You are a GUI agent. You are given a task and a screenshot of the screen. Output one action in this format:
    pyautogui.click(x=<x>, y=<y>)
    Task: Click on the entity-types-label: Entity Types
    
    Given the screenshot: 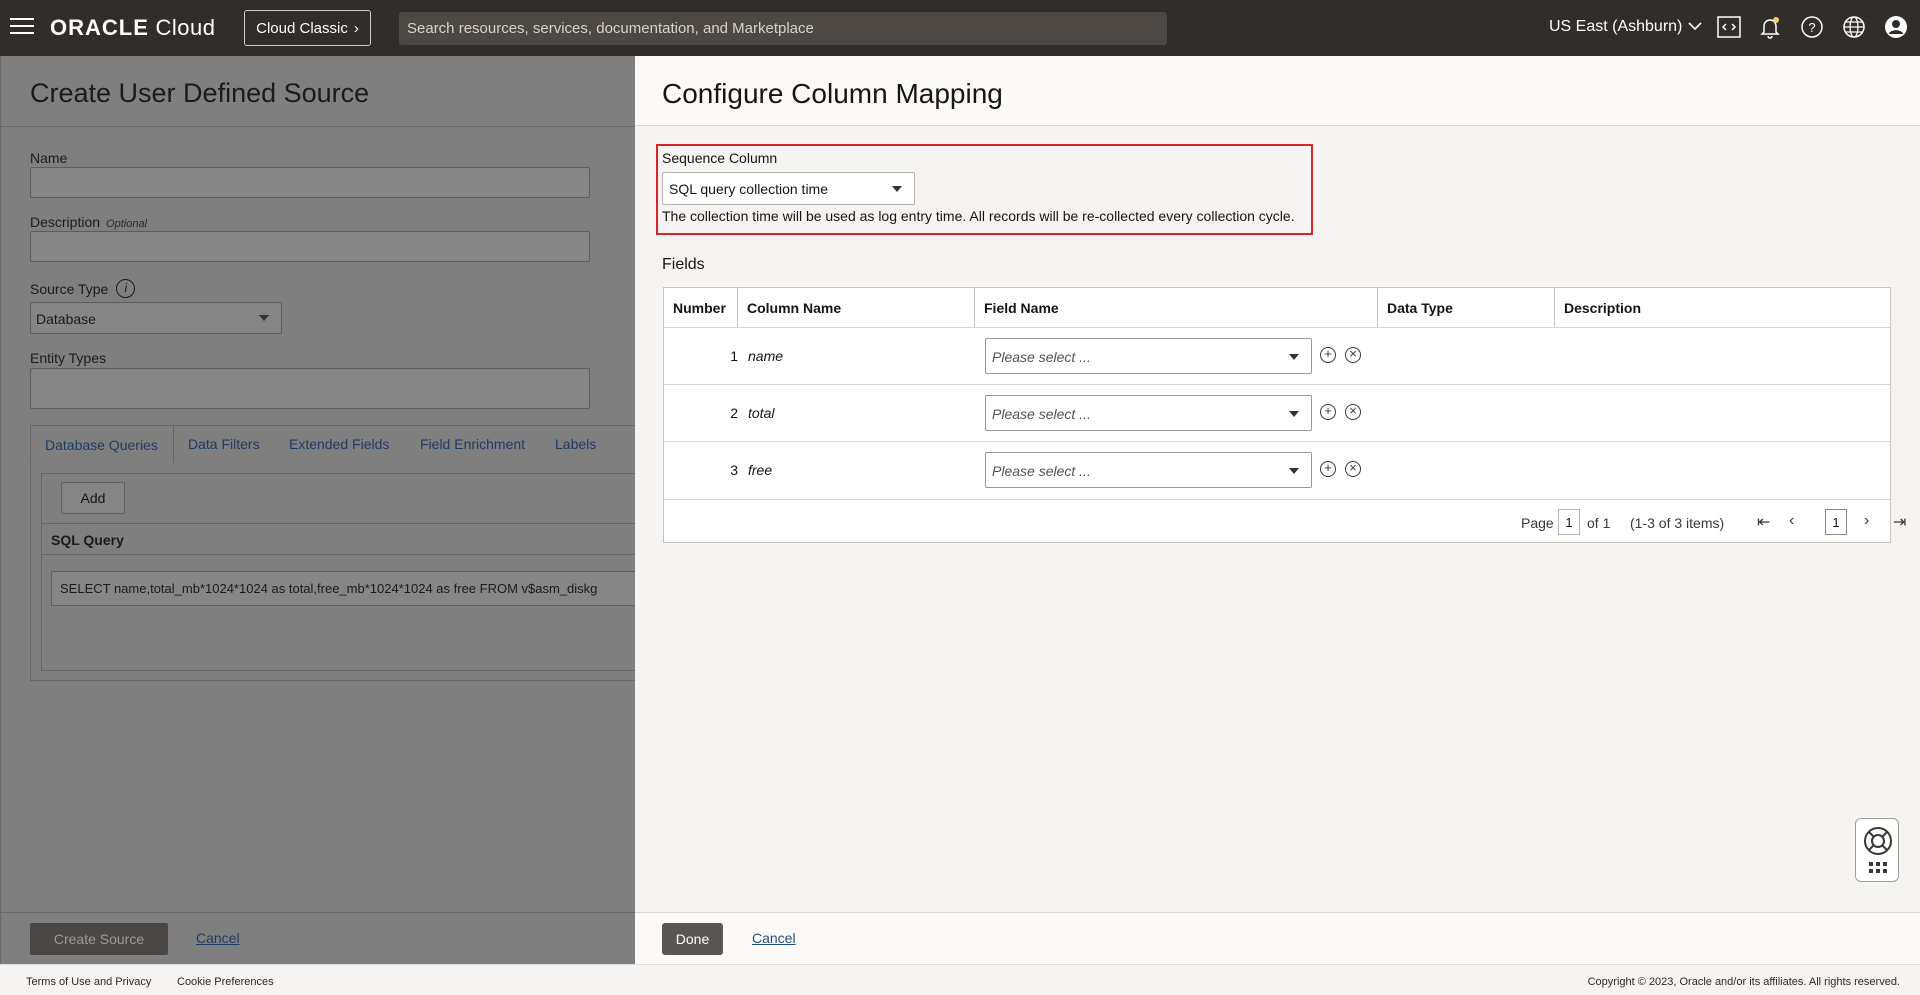 What is the action you would take?
    pyautogui.click(x=68, y=358)
    